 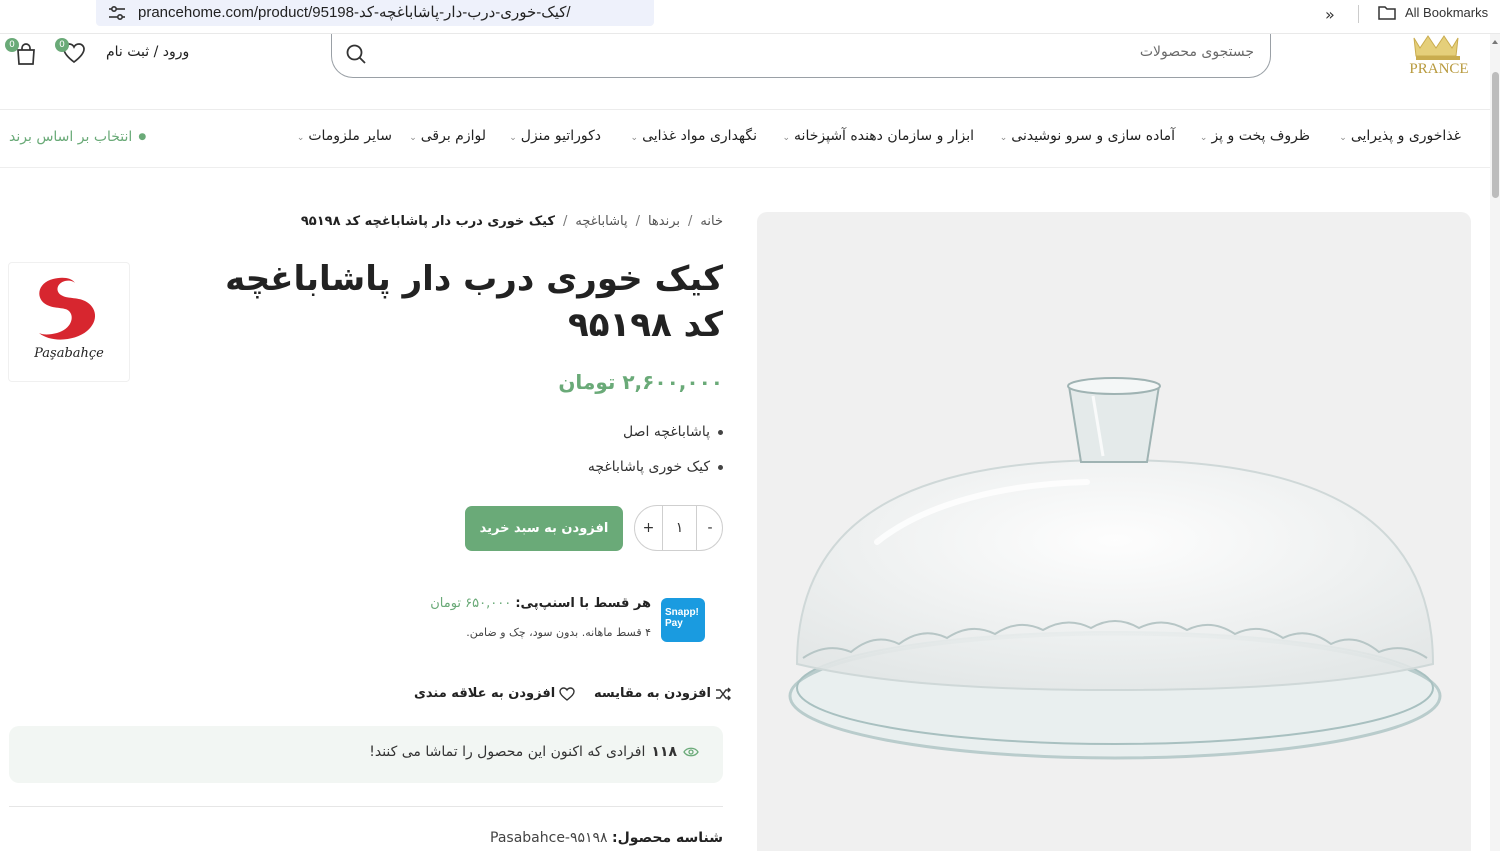 What do you see at coordinates (555, 136) in the screenshot?
I see `nav-item-decorative: دکوراتیو منزل⌄` at bounding box center [555, 136].